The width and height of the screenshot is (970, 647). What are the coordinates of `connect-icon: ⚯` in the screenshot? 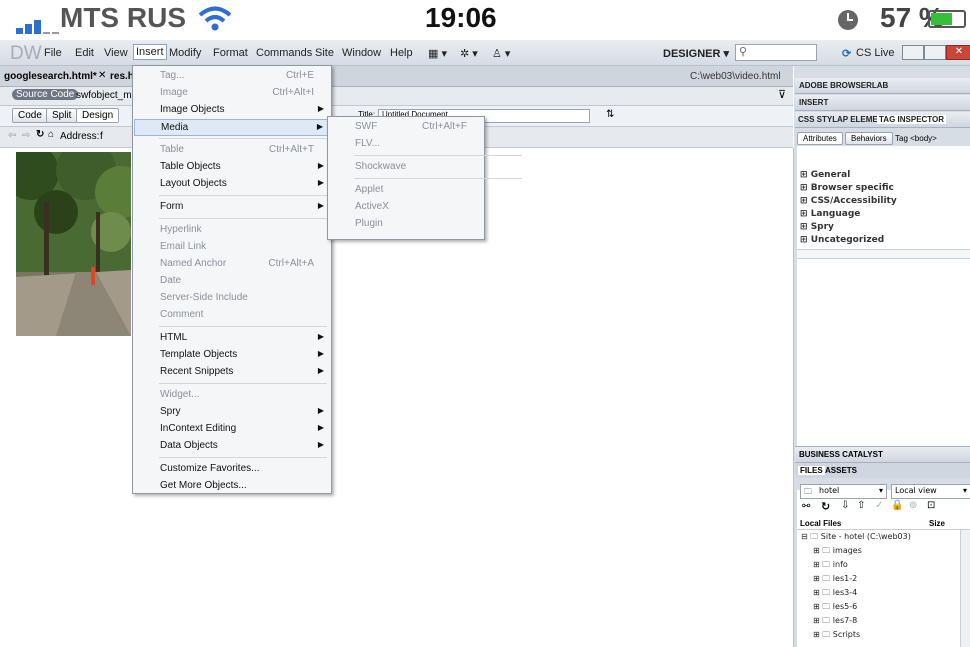 It's located at (806, 506).